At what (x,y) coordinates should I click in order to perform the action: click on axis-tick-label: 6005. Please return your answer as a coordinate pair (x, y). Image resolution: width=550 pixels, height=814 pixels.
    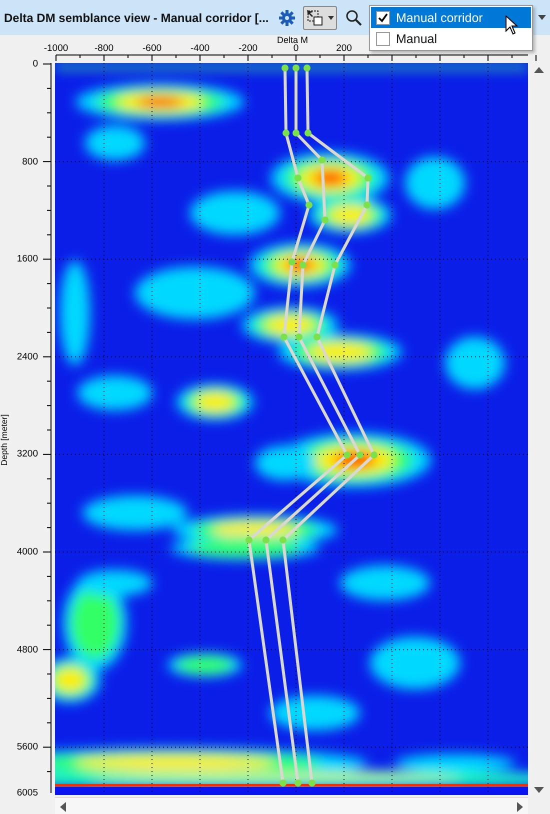
    Looking at the image, I should click on (27, 793).